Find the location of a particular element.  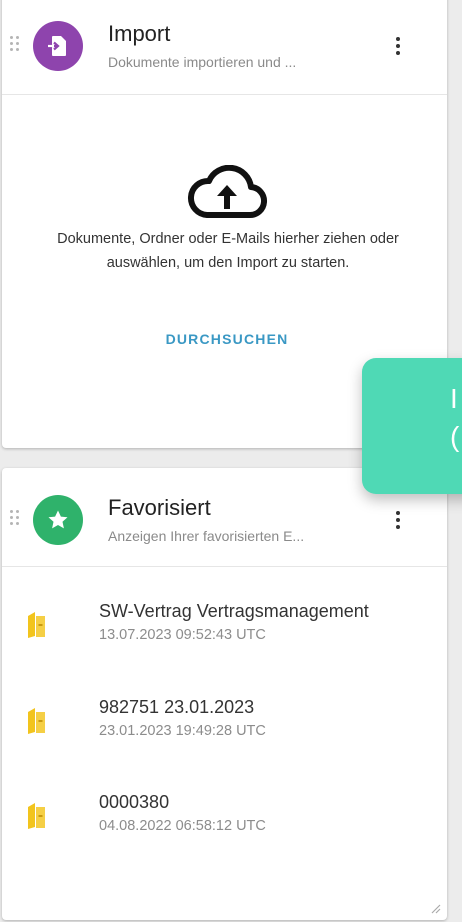

import-avatar is located at coordinates (58, 46).